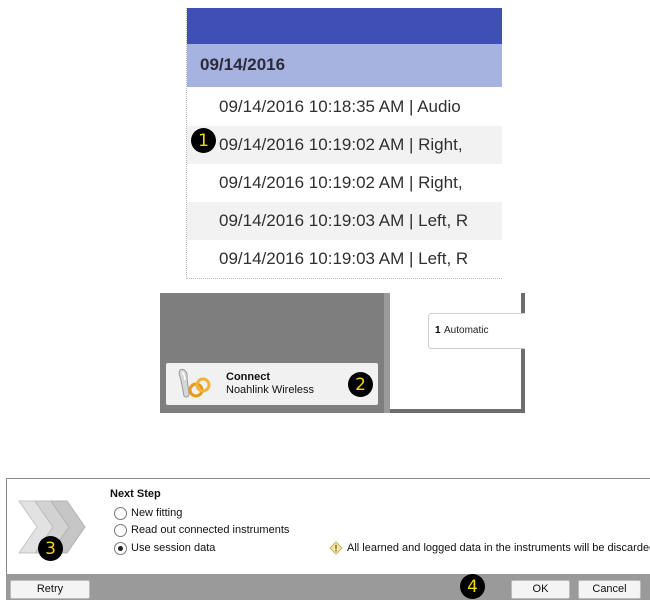 This screenshot has height=600, width=650. I want to click on callout-badge-3: 3, so click(50, 548).